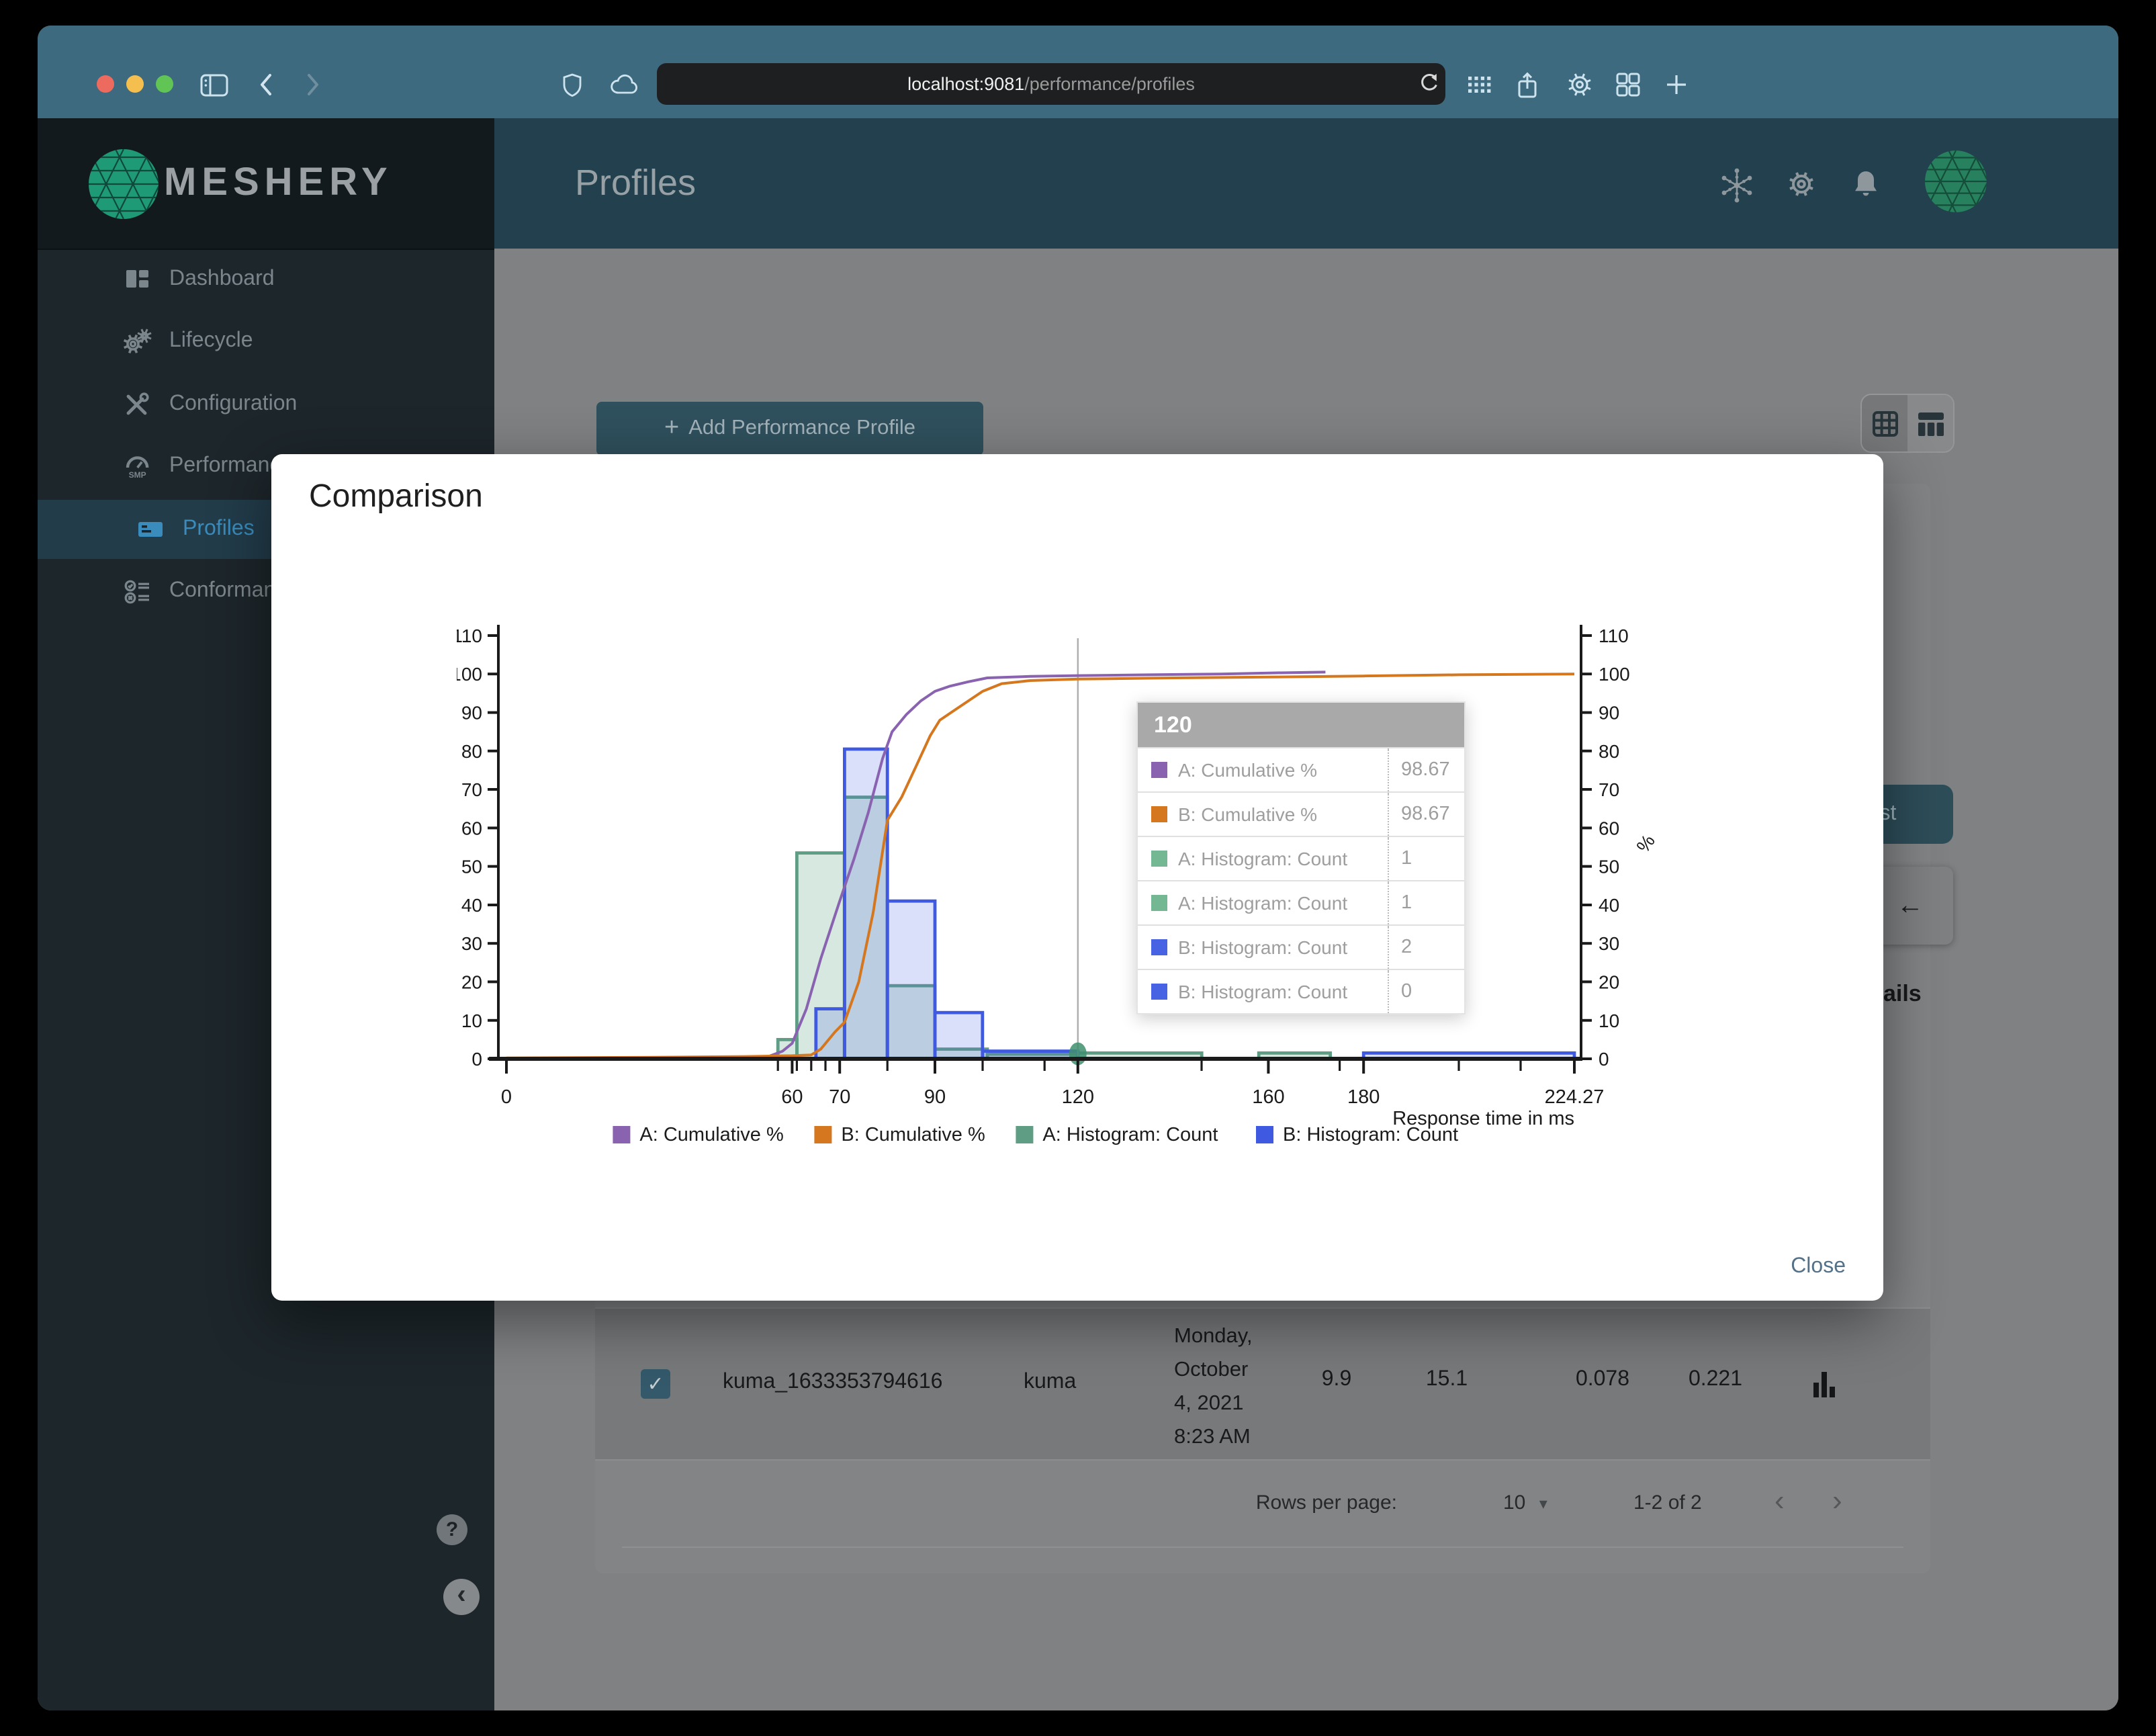 Image resolution: width=2156 pixels, height=1736 pixels. Describe the element at coordinates (572, 84) in the screenshot. I see `shield-icon` at that location.